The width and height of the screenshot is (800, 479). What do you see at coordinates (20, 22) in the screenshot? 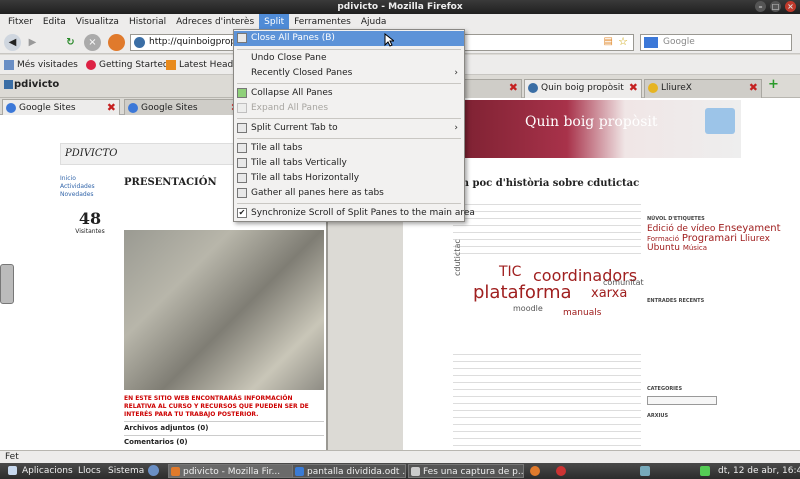
I see `menu-fitxer: Fitxer` at bounding box center [20, 22].